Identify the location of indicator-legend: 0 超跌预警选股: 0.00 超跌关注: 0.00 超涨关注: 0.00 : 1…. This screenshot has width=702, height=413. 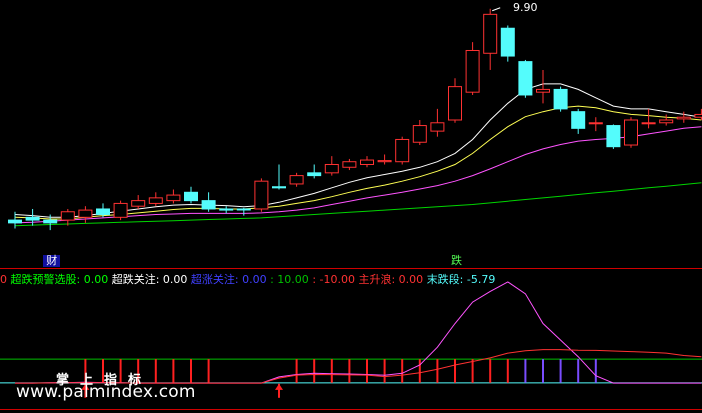
(247, 280).